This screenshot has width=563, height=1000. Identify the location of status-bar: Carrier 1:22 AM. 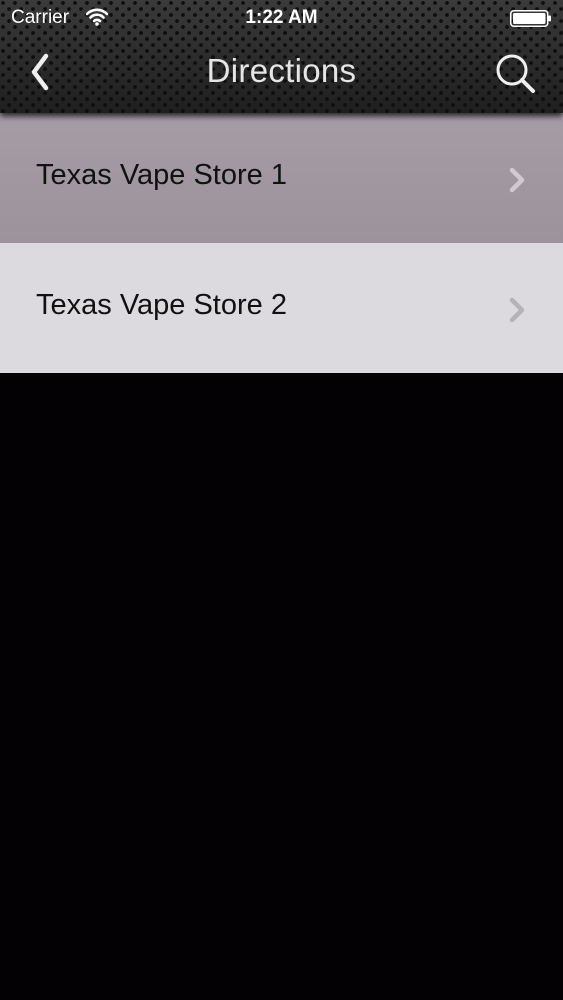
(281, 18).